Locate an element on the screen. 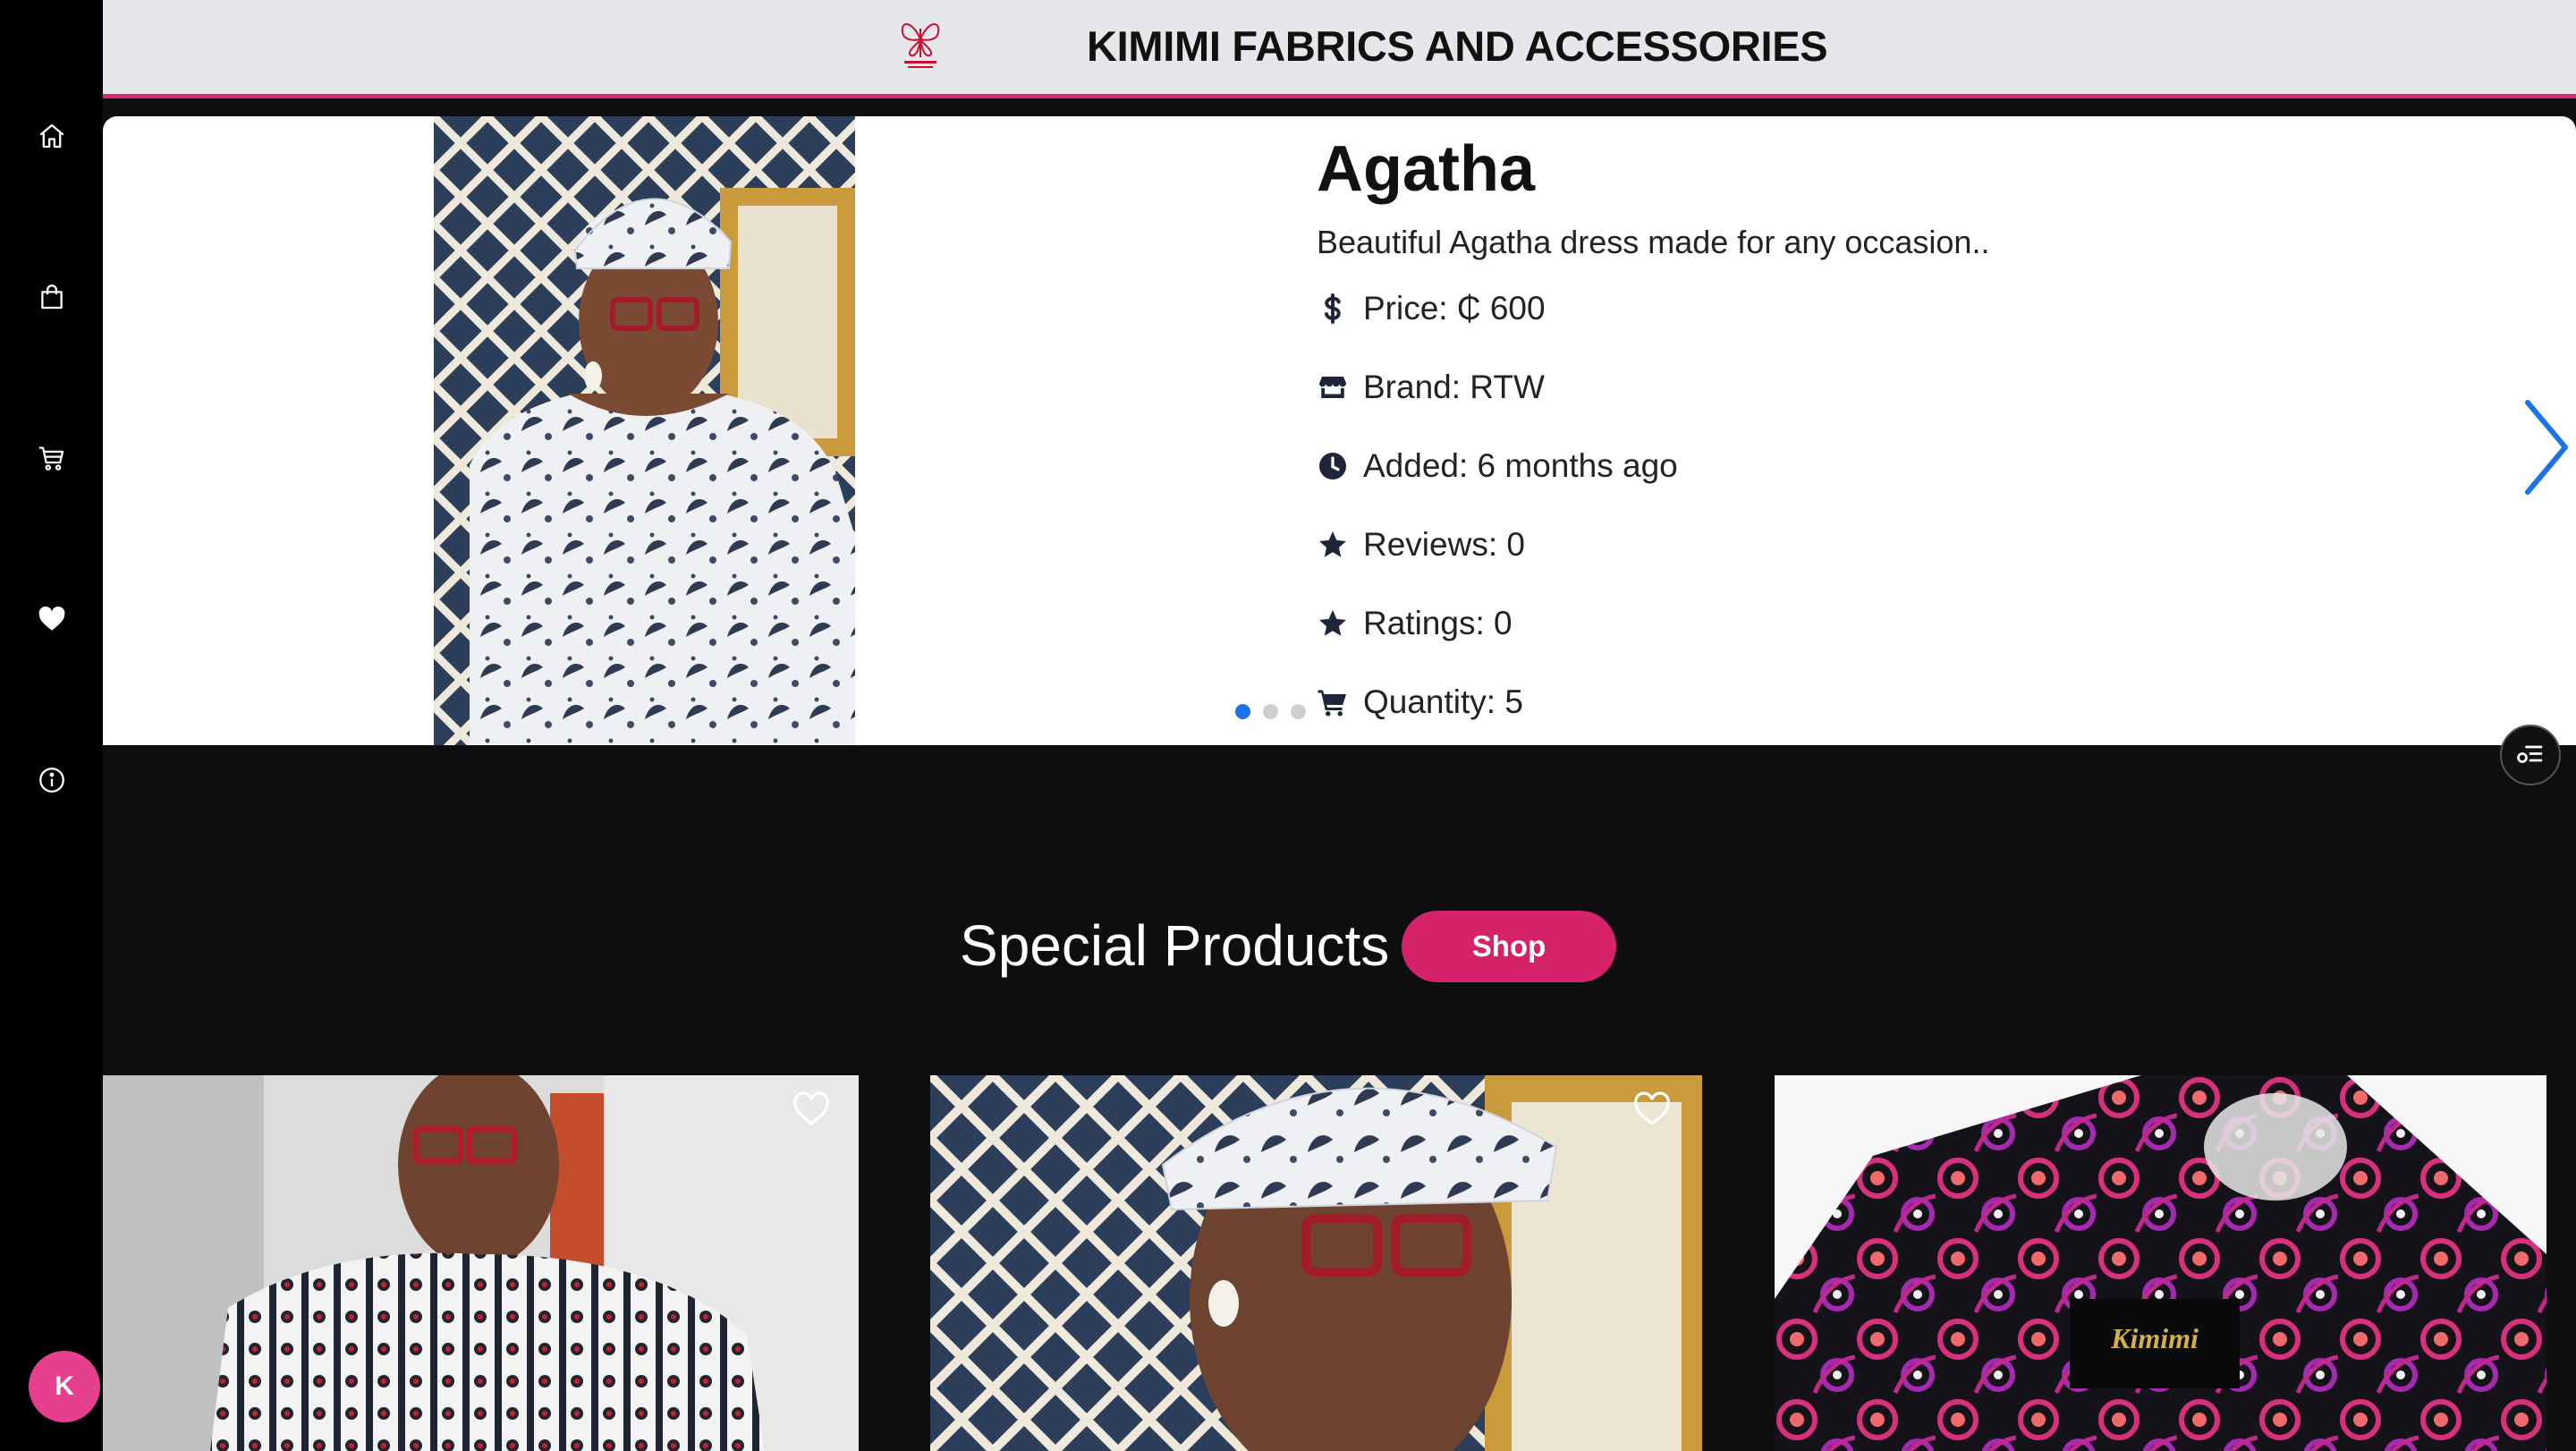 This screenshot has height=1451, width=2576. product-quantity-row: Quantity: 5 is located at coordinates (1420, 703).